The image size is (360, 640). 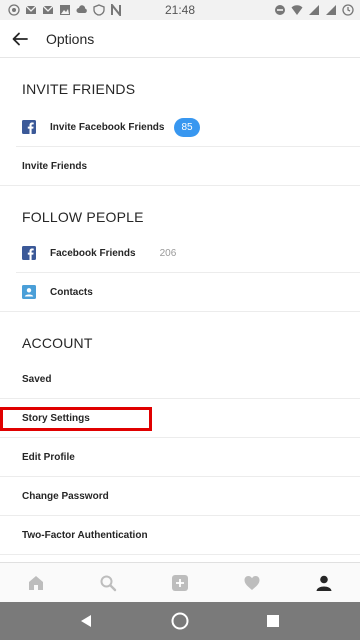 What do you see at coordinates (65, 496) in the screenshot?
I see `row-label: Change Password` at bounding box center [65, 496].